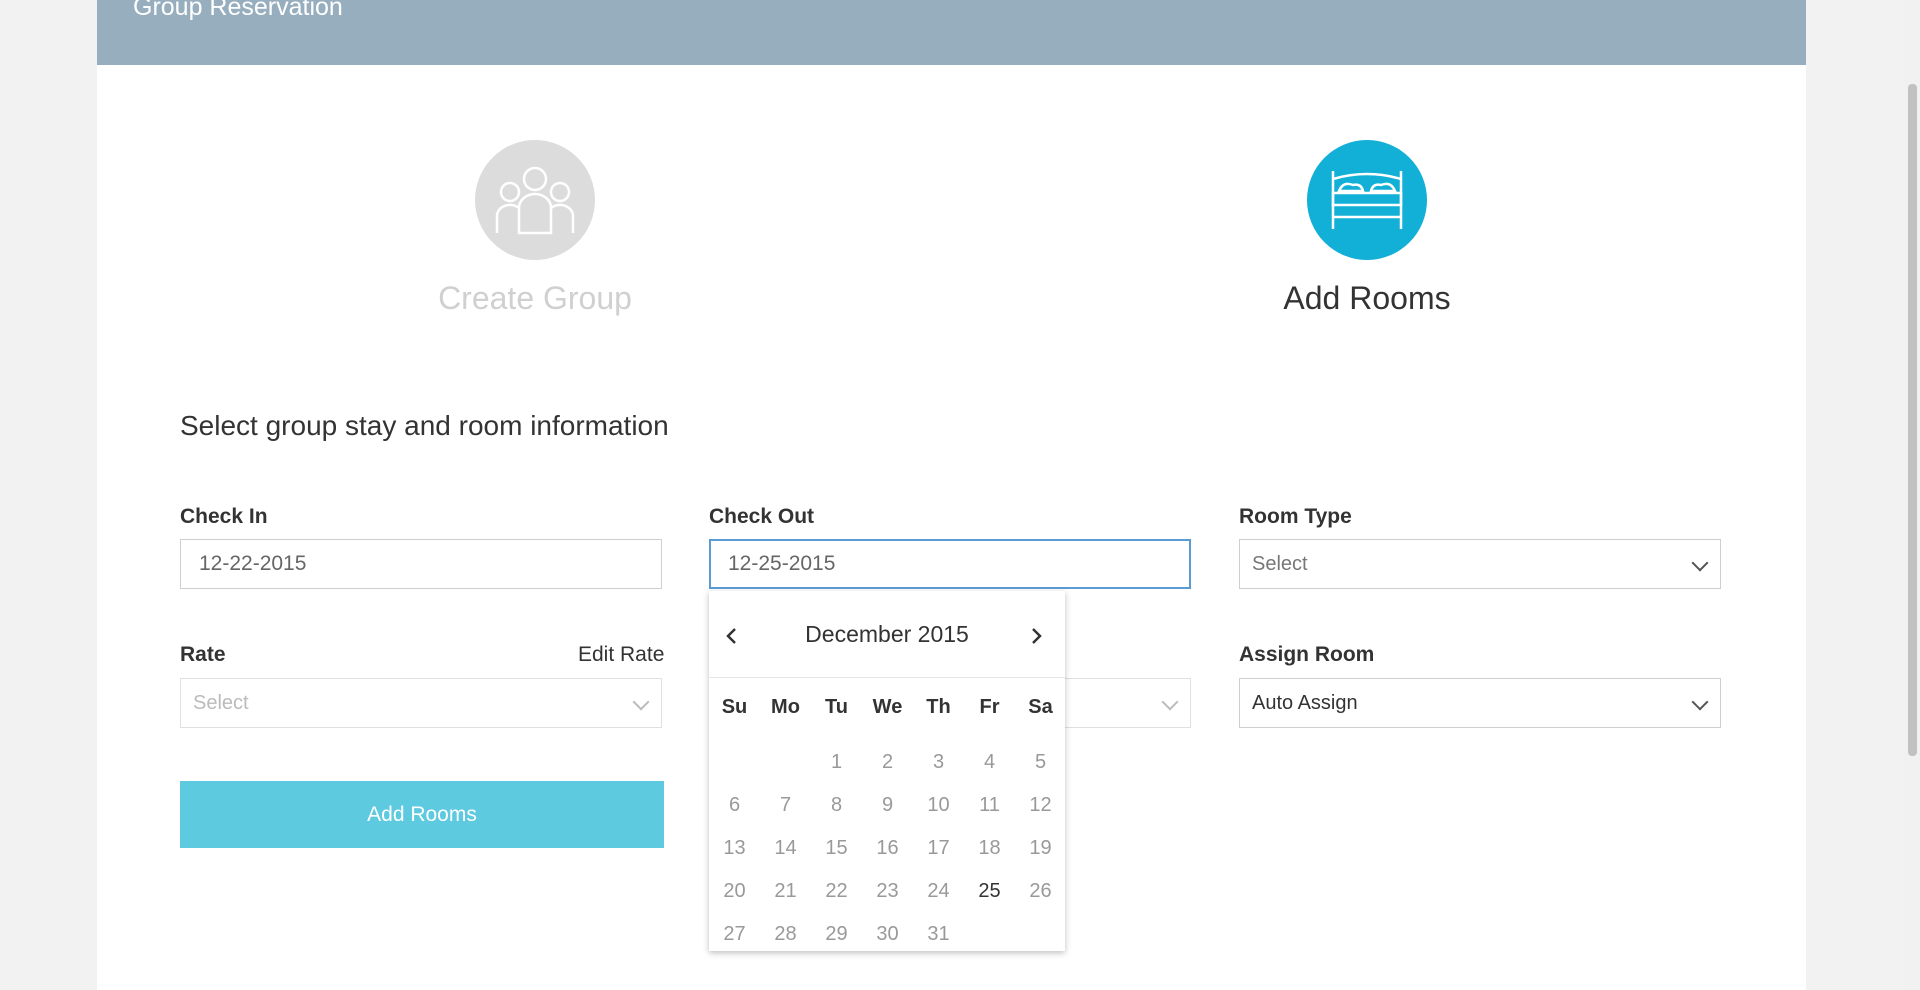  What do you see at coordinates (887, 762) in the screenshot?
I see `calendar-day: 2` at bounding box center [887, 762].